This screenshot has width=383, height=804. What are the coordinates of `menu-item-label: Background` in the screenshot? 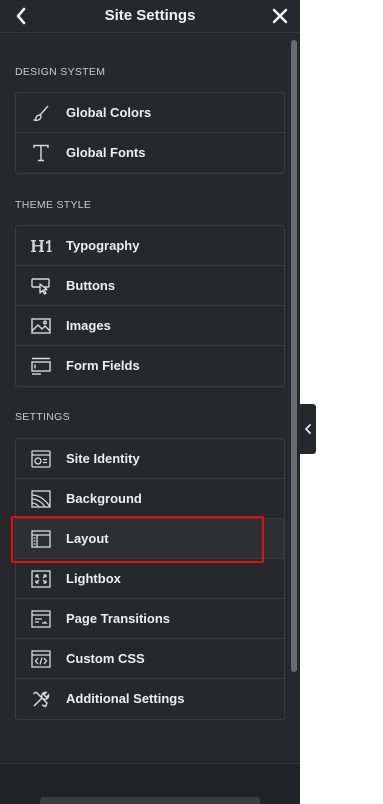 It's located at (104, 498).